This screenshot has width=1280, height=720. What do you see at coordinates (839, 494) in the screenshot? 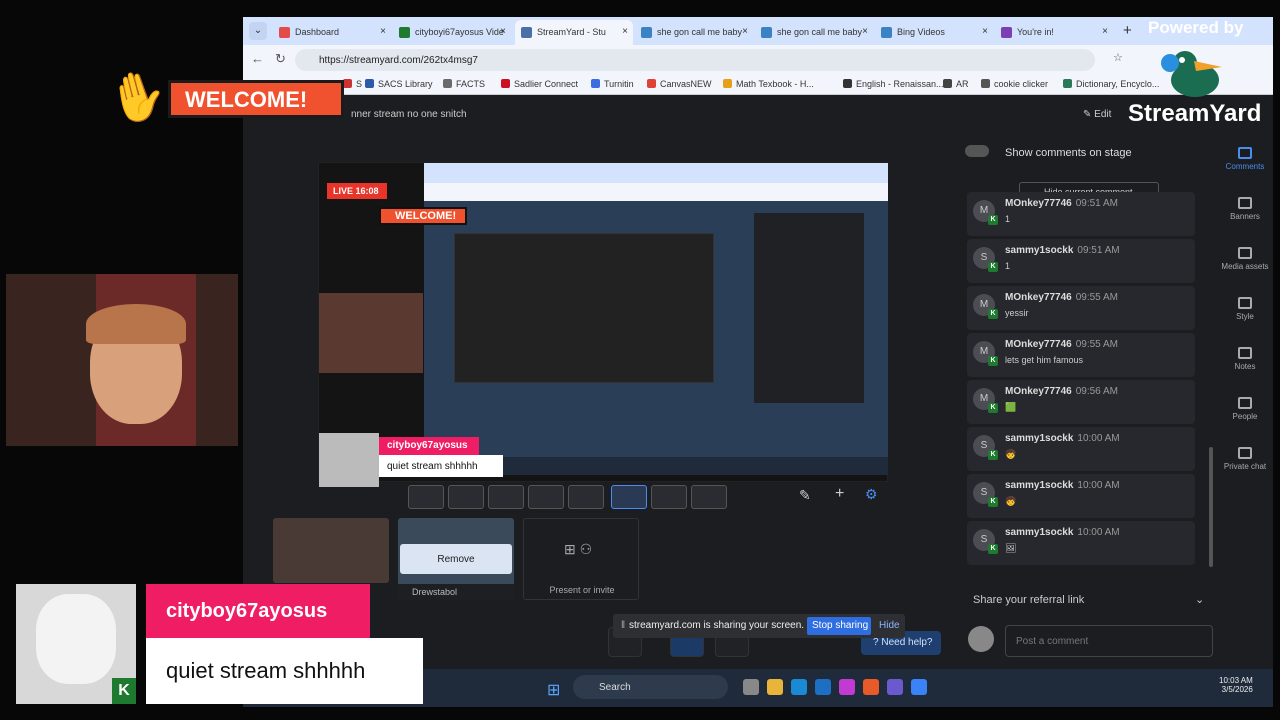
I see `add-icon: +` at bounding box center [839, 494].